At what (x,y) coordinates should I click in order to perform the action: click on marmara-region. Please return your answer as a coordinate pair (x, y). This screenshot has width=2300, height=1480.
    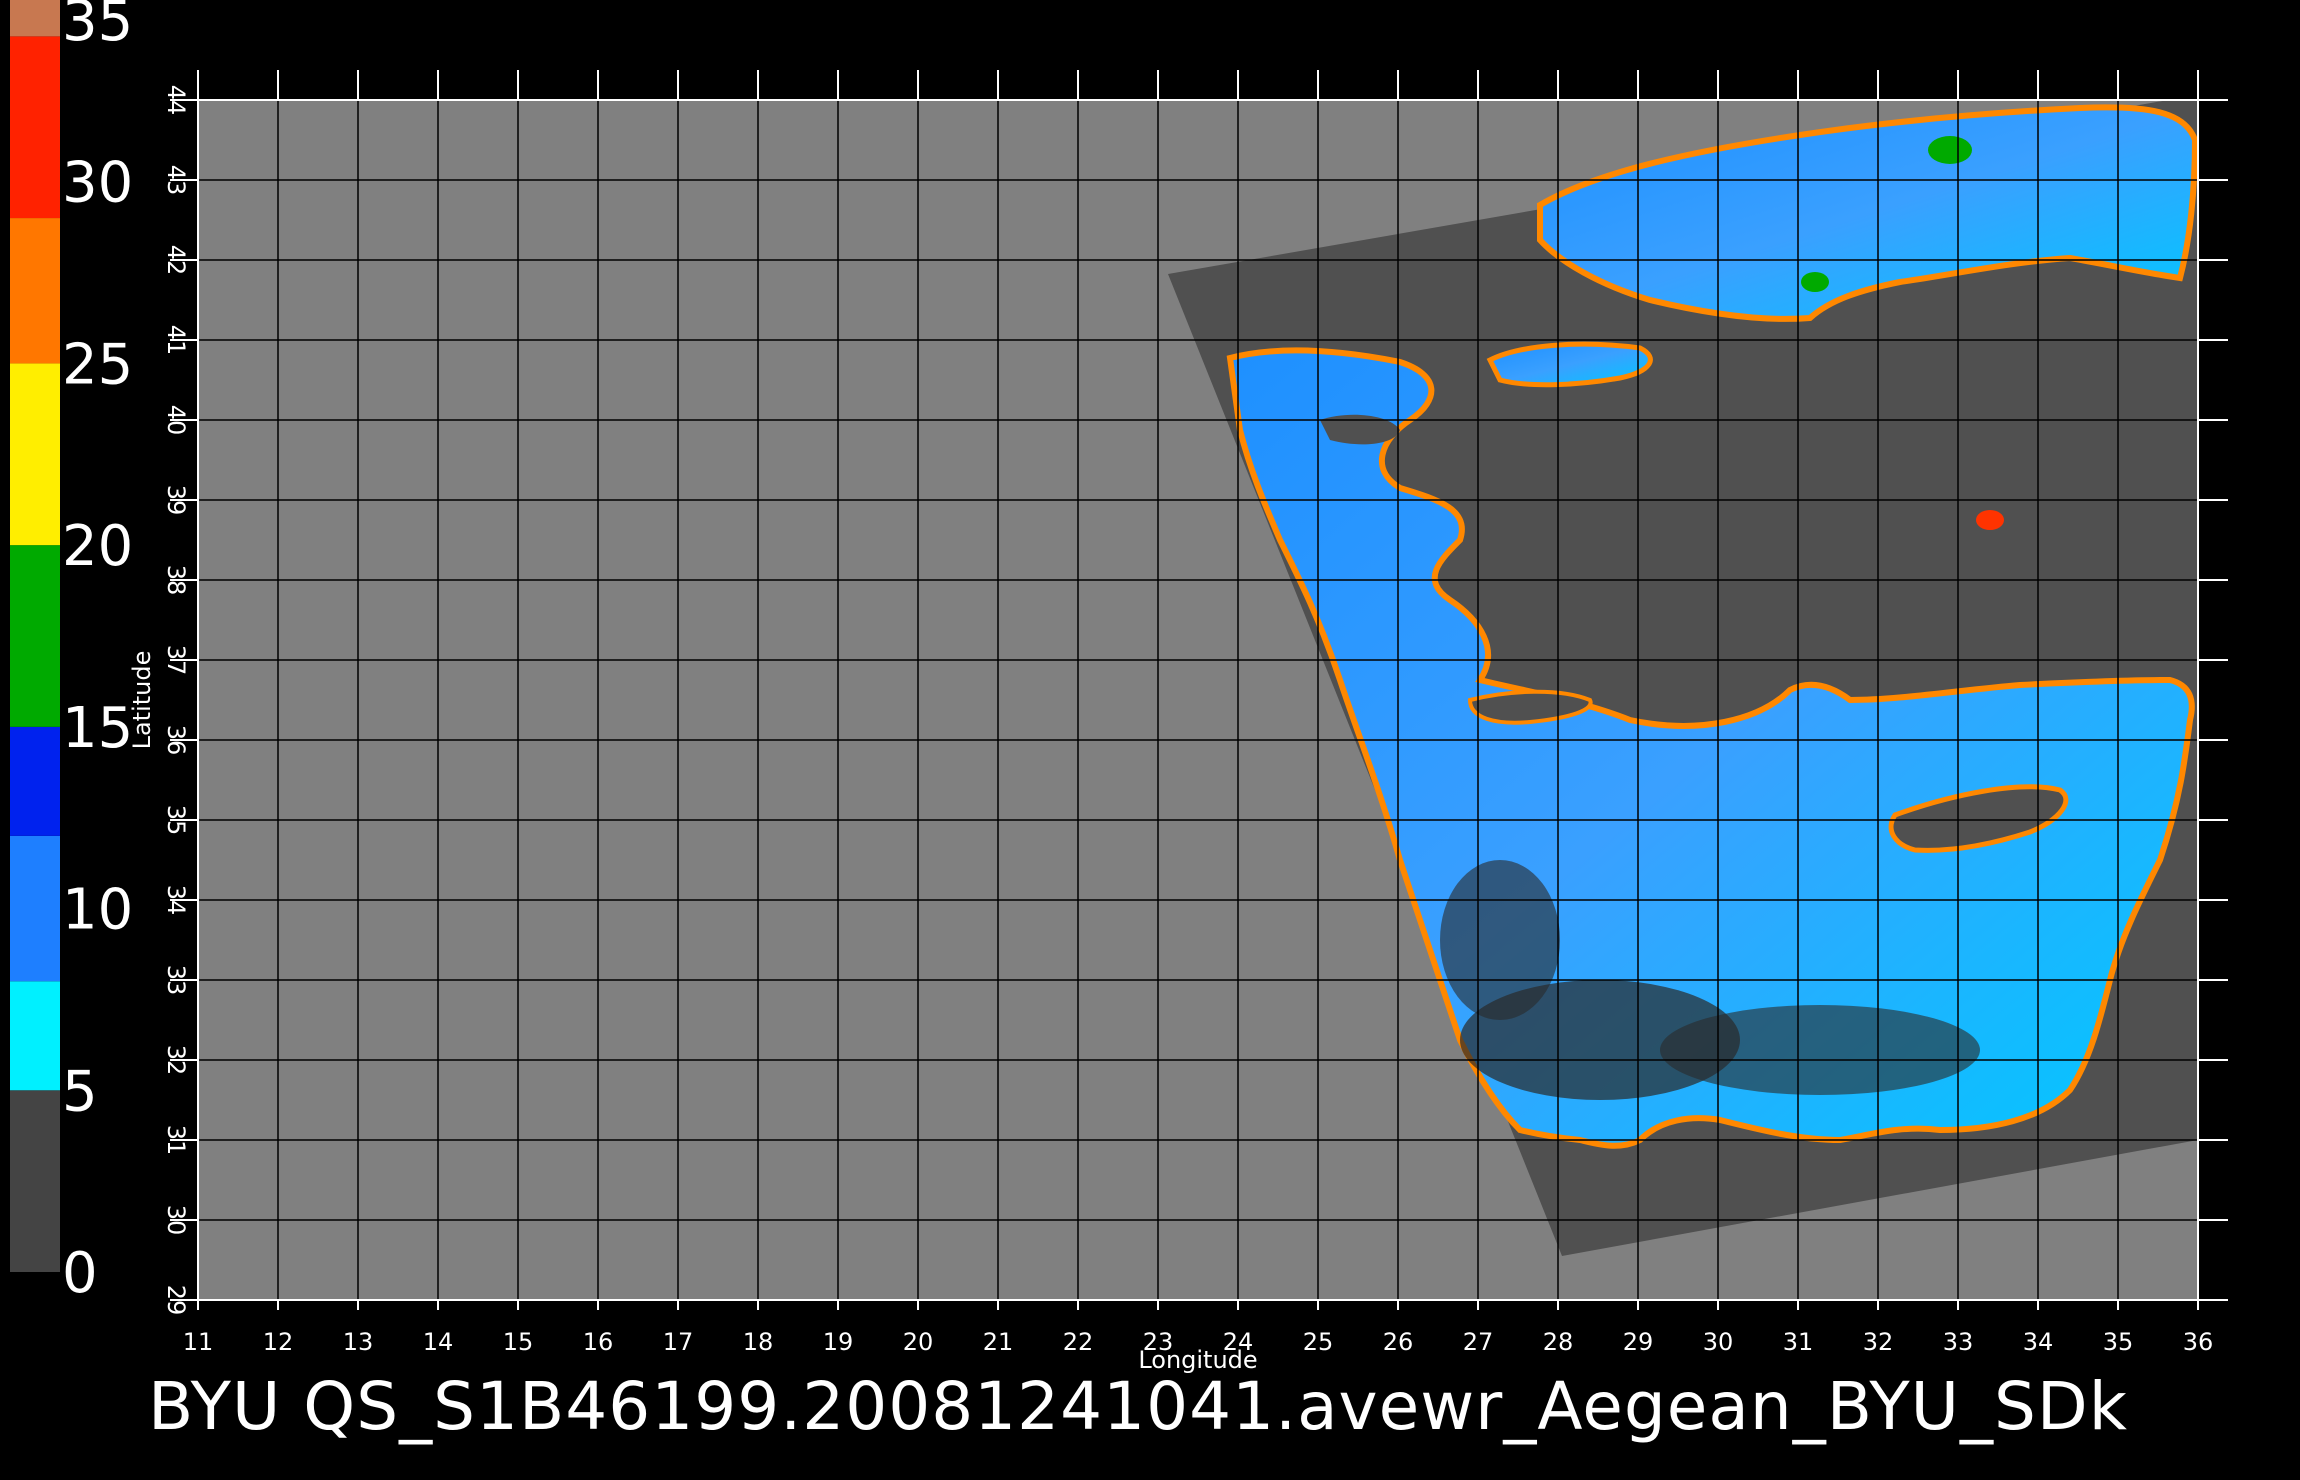
    Looking at the image, I should click on (1569, 364).